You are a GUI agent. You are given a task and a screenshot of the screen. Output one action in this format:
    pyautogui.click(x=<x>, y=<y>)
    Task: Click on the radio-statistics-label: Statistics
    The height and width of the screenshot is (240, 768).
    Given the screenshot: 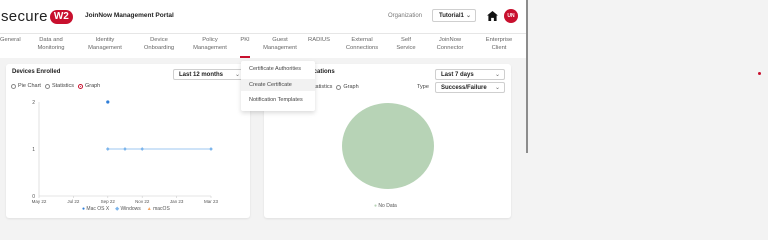 What is the action you would take?
    pyautogui.click(x=62, y=86)
    